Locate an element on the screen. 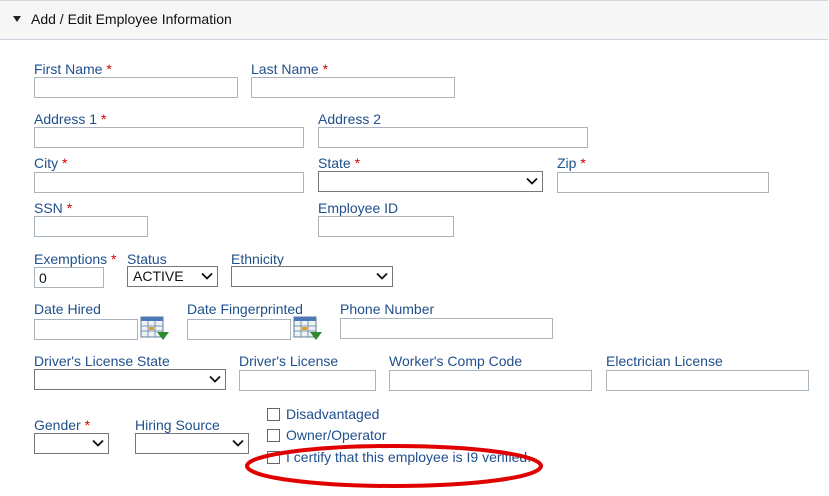 This screenshot has height=496, width=829. drivers-license-input is located at coordinates (307, 380).